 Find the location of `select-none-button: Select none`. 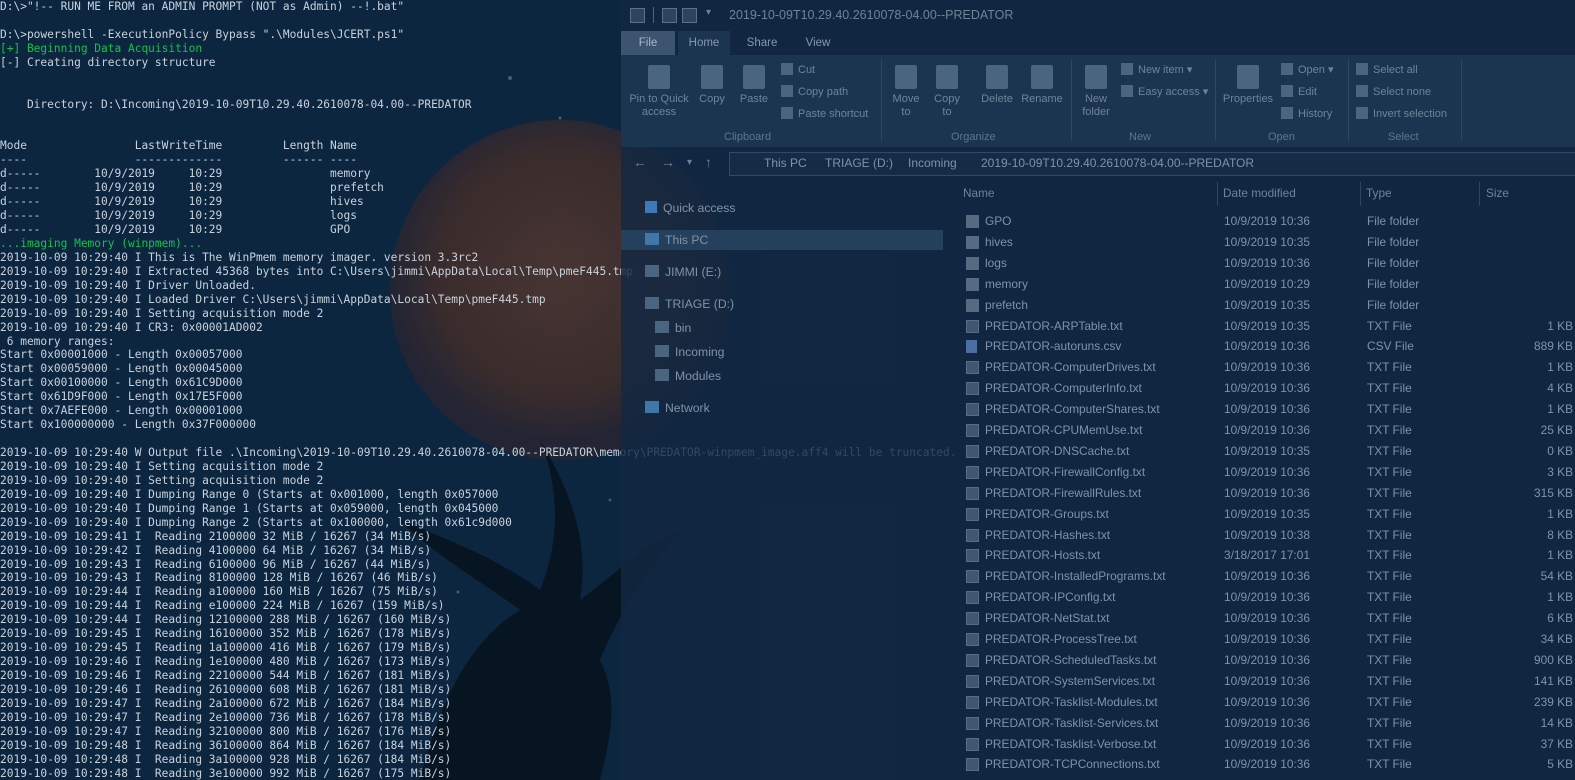

select-none-button: Select none is located at coordinates (1393, 92).